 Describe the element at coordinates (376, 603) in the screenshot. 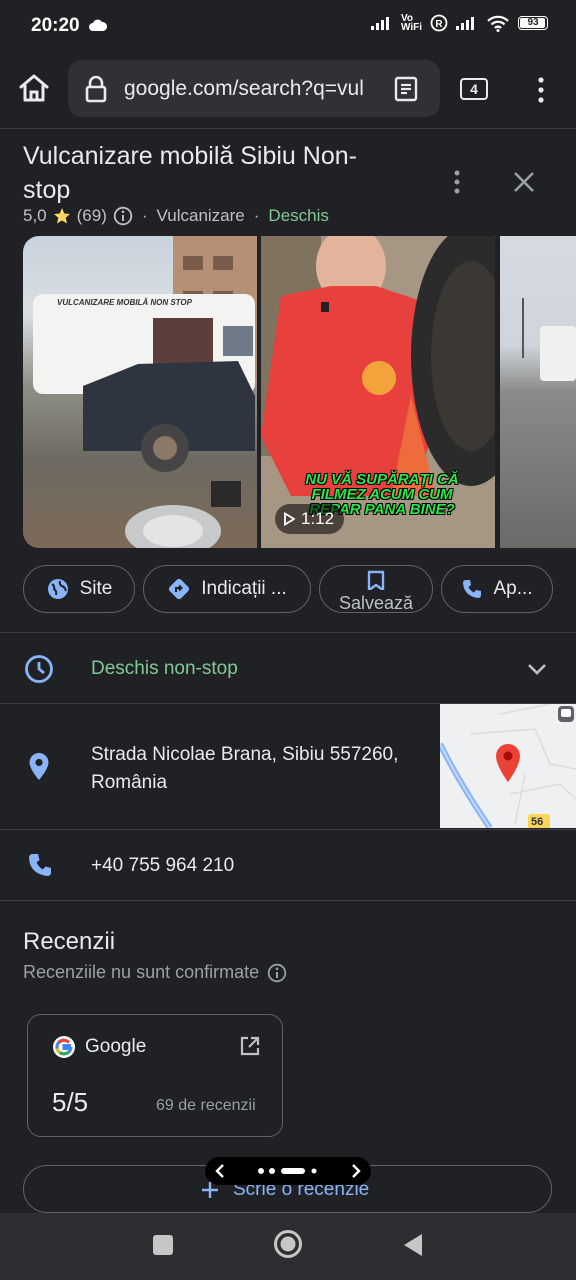

I see `save-label: Salvează` at that location.